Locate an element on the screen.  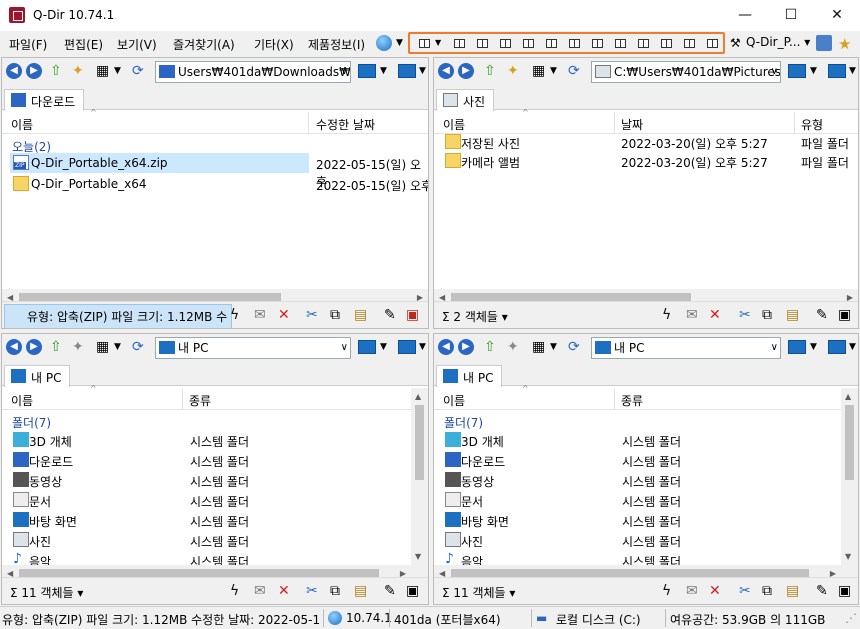
rename-icon: ✎ is located at coordinates (390, 591).